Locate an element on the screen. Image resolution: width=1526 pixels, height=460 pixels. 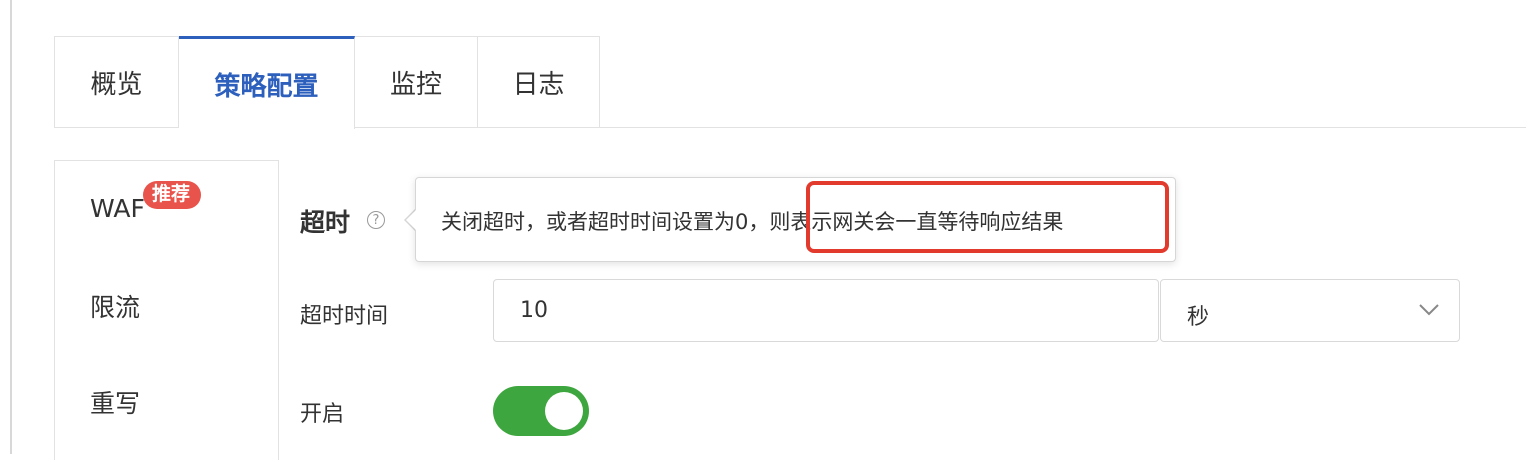
tab-overview: 概览 is located at coordinates (116, 82).